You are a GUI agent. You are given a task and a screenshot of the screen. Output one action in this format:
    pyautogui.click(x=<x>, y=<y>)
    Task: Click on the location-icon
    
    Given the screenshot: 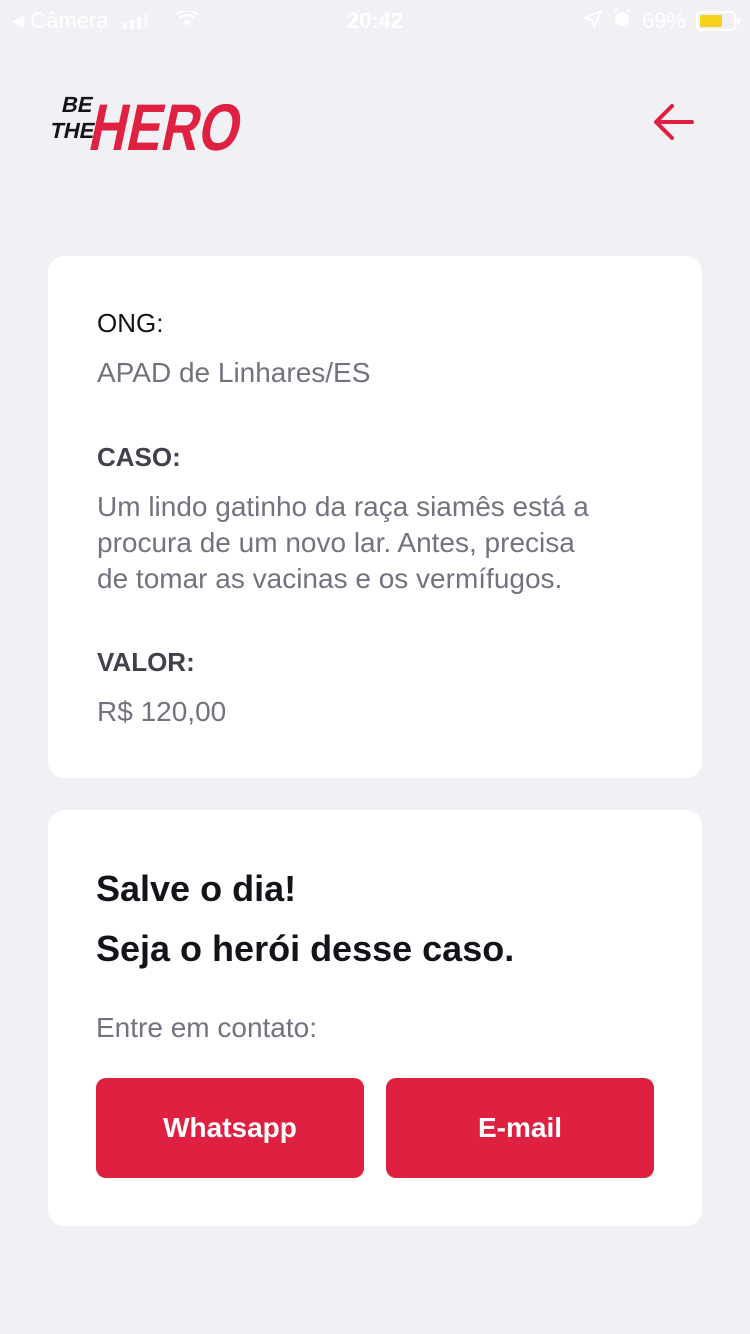 What is the action you would take?
    pyautogui.click(x=592, y=21)
    